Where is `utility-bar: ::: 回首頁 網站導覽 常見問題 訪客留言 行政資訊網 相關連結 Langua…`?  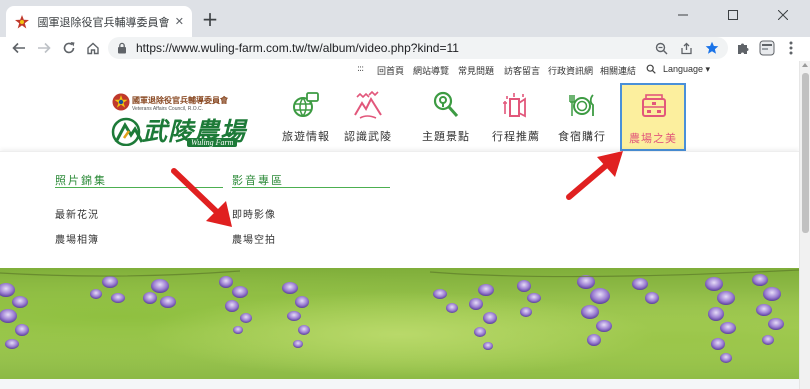
utility-bar: ::: 回首頁 網站導覽 常見問題 訪客留言 行政資訊網 相關連結 Langua… is located at coordinates (399, 70).